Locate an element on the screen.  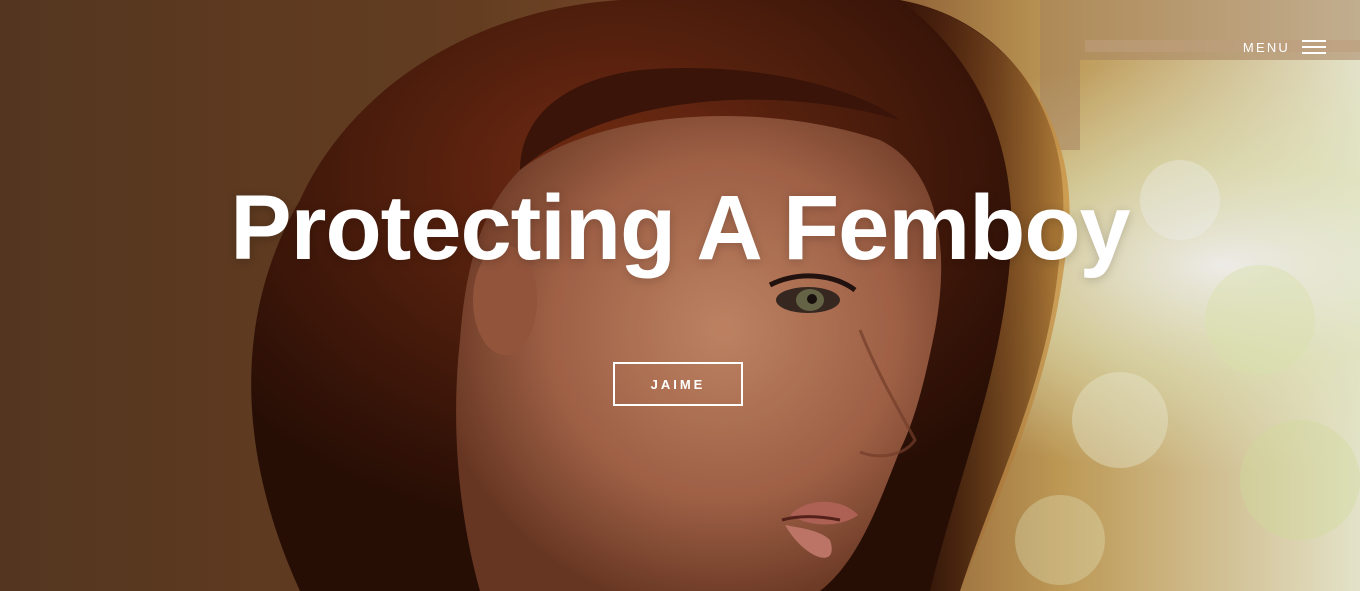
menu-button: MENU is located at coordinates (1284, 47).